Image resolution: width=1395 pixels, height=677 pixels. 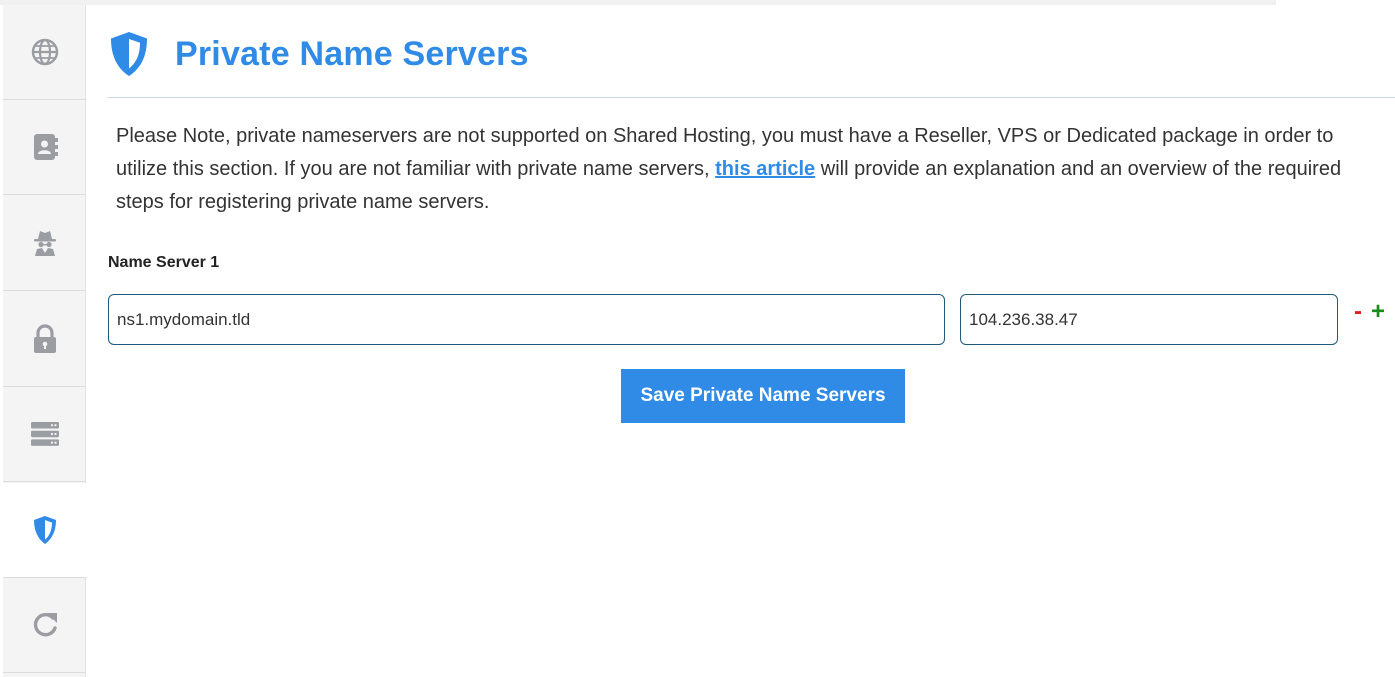 I want to click on lock-icon, so click(x=44, y=338).